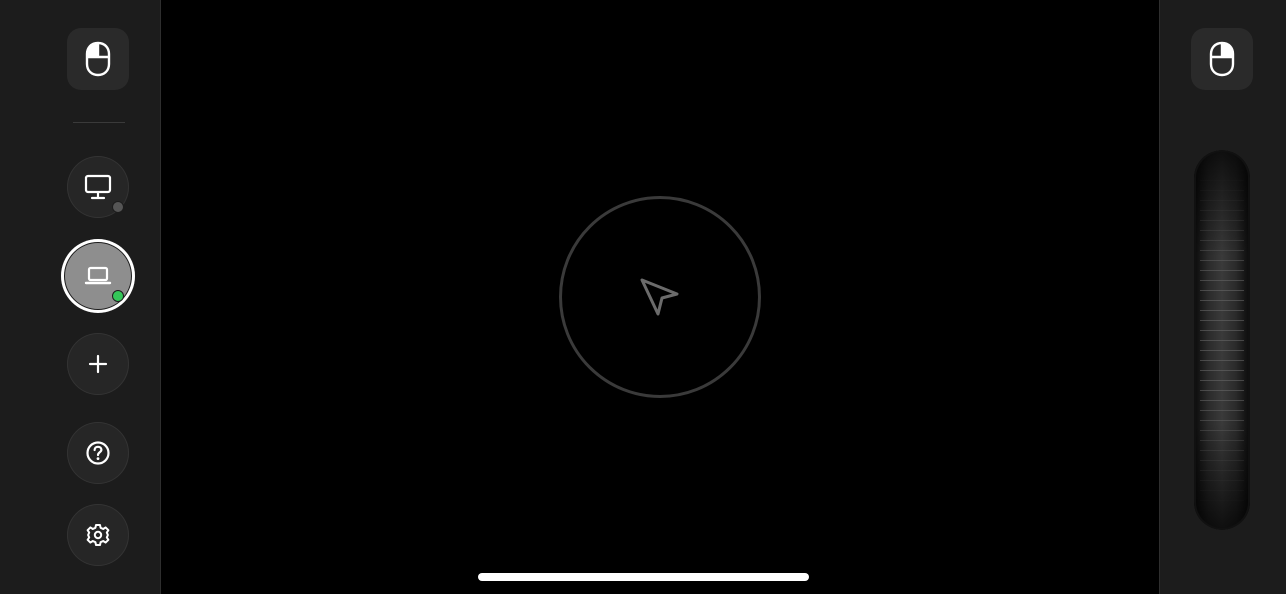 Image resolution: width=1286 pixels, height=594 pixels. I want to click on plus-icon, so click(98, 364).